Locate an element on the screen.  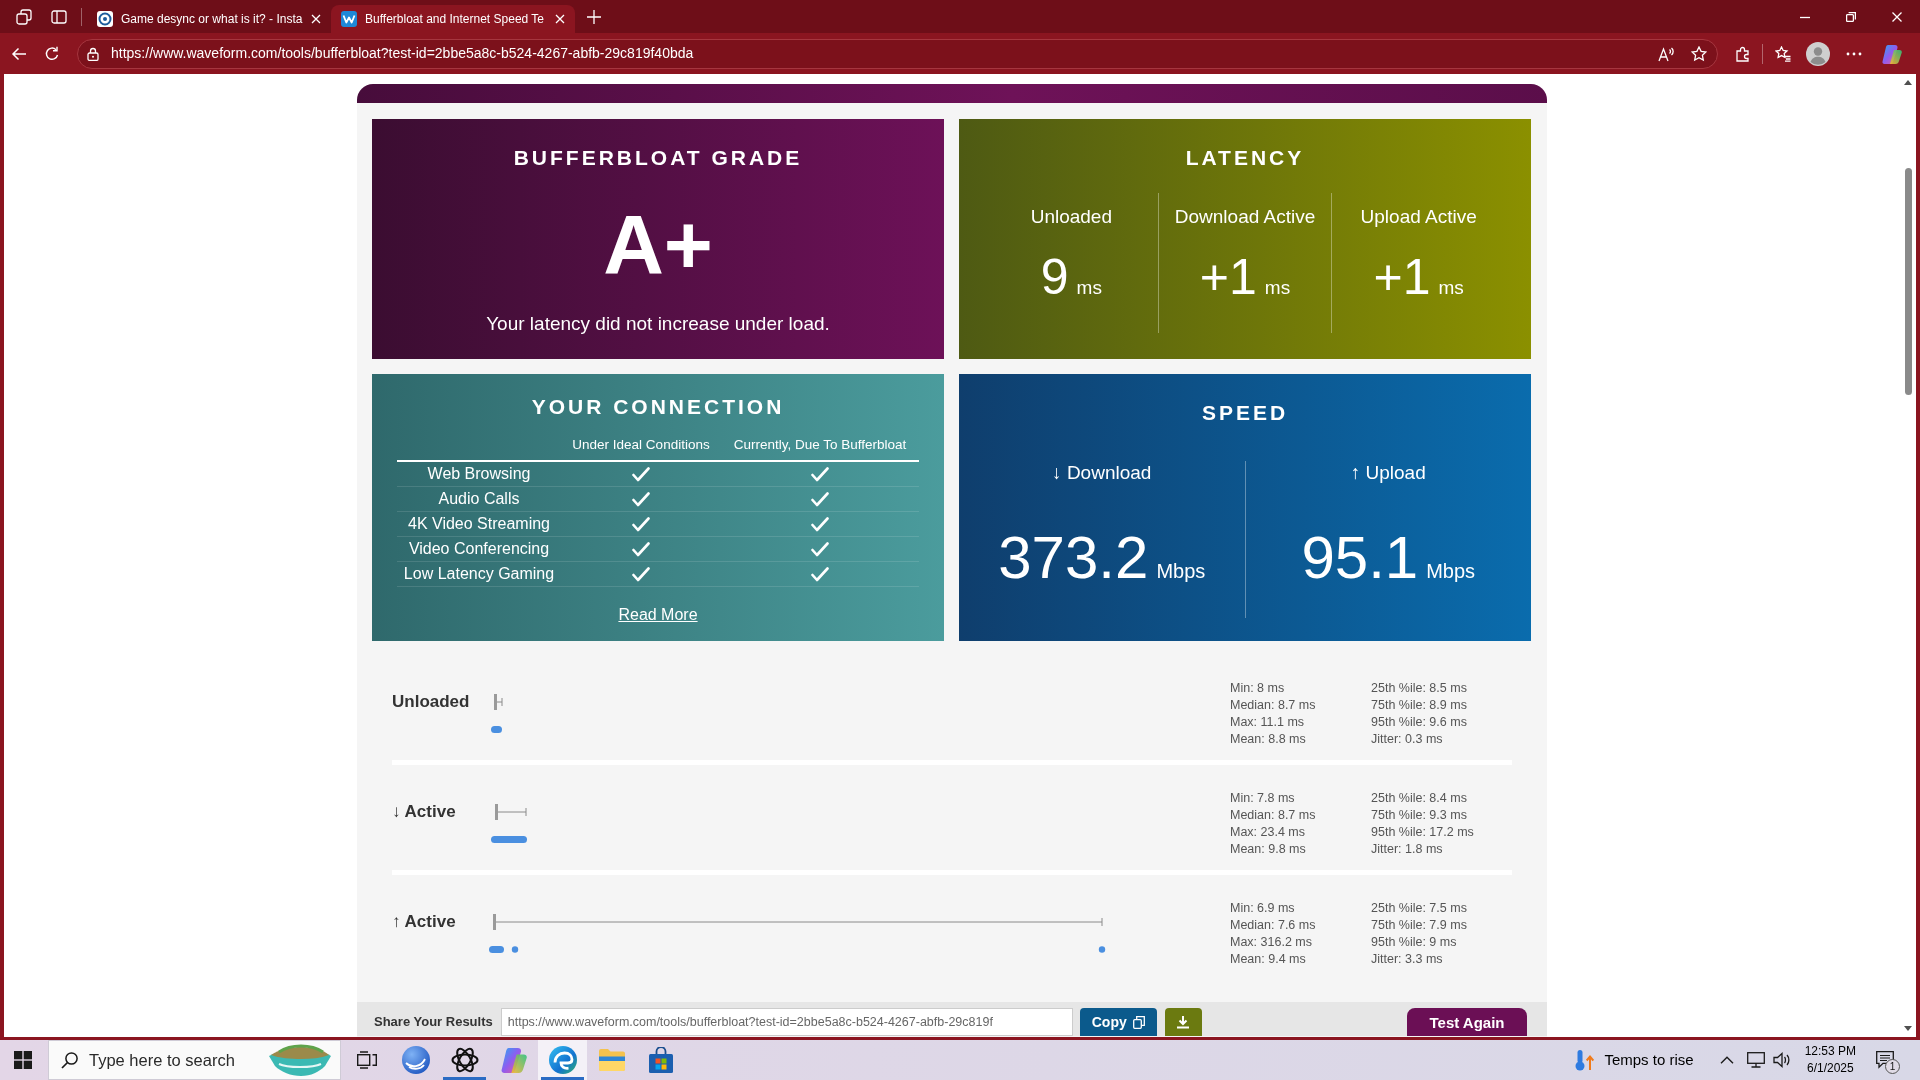
zigzag-tile-icon is located at coordinates (349, 19).